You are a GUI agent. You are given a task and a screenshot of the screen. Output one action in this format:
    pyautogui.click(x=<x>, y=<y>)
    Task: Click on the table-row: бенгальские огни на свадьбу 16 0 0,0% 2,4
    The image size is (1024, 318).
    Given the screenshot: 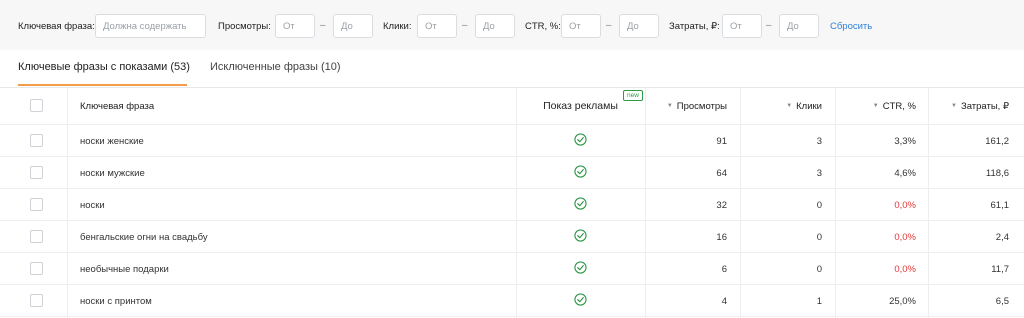 What is the action you would take?
    pyautogui.click(x=512, y=237)
    